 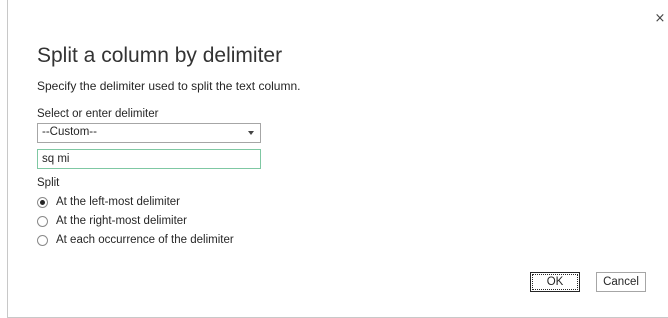 I want to click on radio-each-occurrence: At each occurrence of the delimiter, so click(x=135, y=240).